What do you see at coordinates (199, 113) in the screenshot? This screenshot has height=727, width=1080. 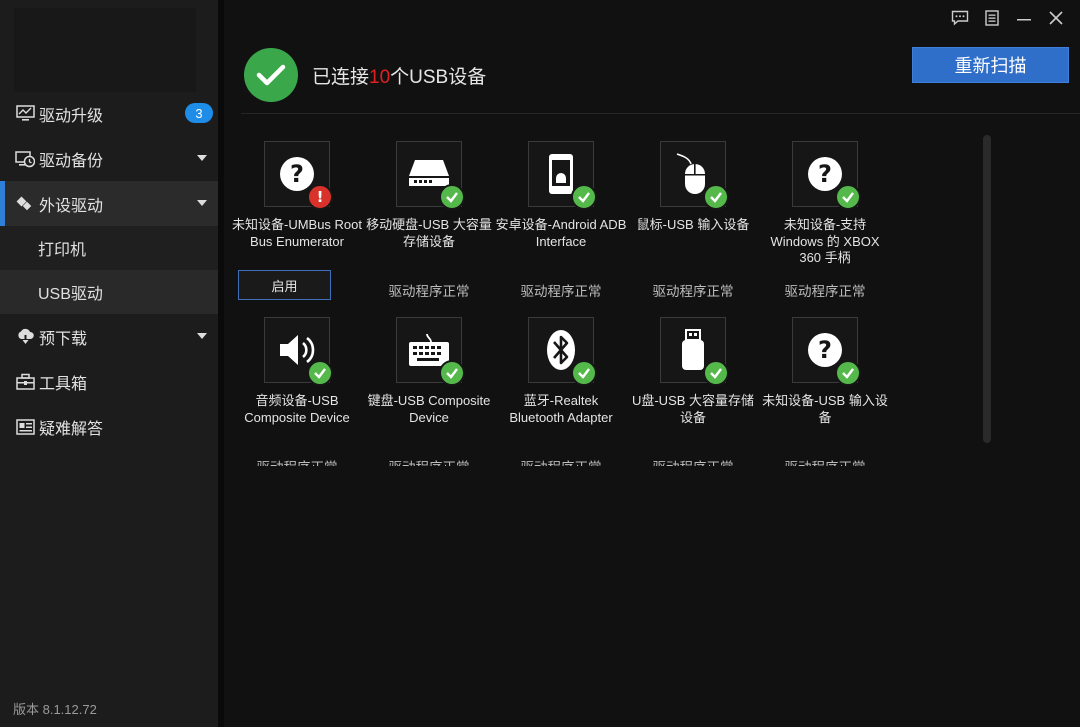 I see `update-count-badge: 3` at bounding box center [199, 113].